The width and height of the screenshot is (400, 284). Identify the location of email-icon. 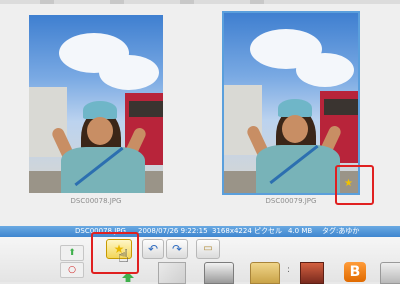
(172, 273).